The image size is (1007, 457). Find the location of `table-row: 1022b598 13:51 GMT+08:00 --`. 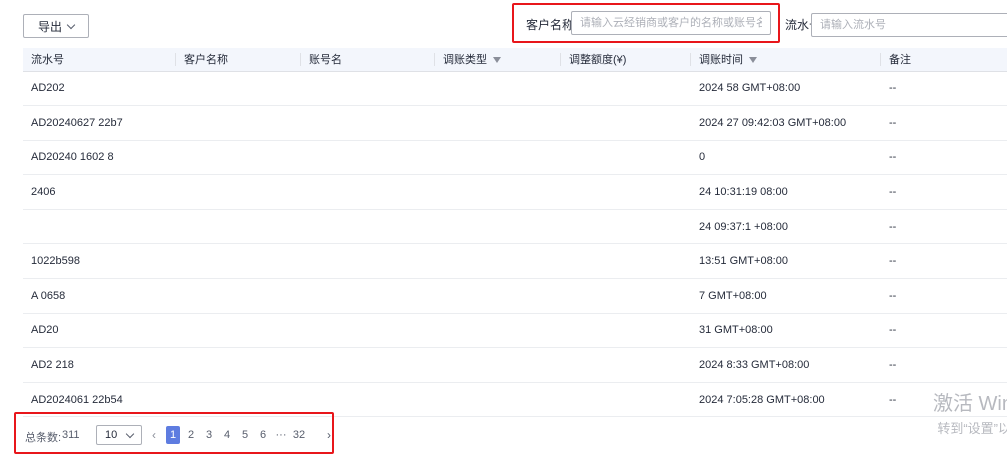

table-row: 1022b598 13:51 GMT+08:00 -- is located at coordinates (515, 261).